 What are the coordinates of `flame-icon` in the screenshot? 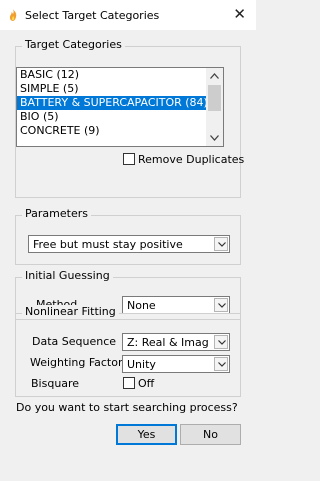 It's located at (13, 15).